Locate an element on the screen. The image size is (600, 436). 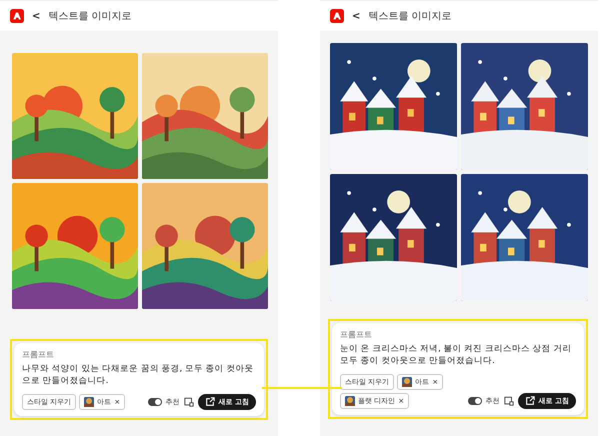
prompt-text: 나무와 석양이 있는 다채로운 꿈의 풍경, 모두 종이 컷아웃으로 만들어졌습니다. is located at coordinates (139, 375).